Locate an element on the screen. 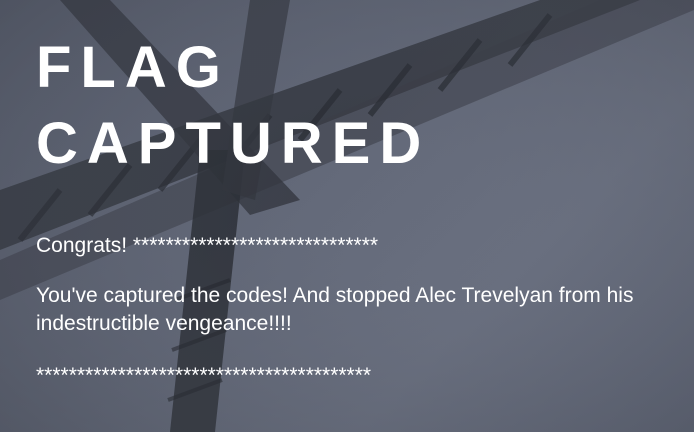  congrats-text: Congrats! ****************************** is located at coordinates (207, 245).